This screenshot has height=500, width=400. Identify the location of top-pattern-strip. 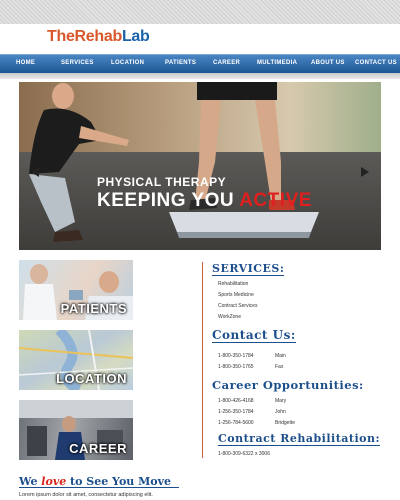
(200, 12).